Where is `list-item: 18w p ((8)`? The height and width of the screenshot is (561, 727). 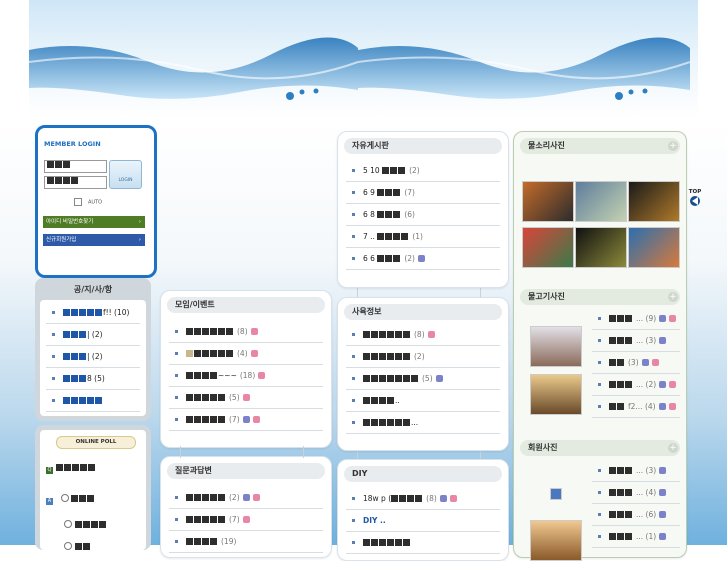 list-item: 18w p ((8) is located at coordinates (423, 499).